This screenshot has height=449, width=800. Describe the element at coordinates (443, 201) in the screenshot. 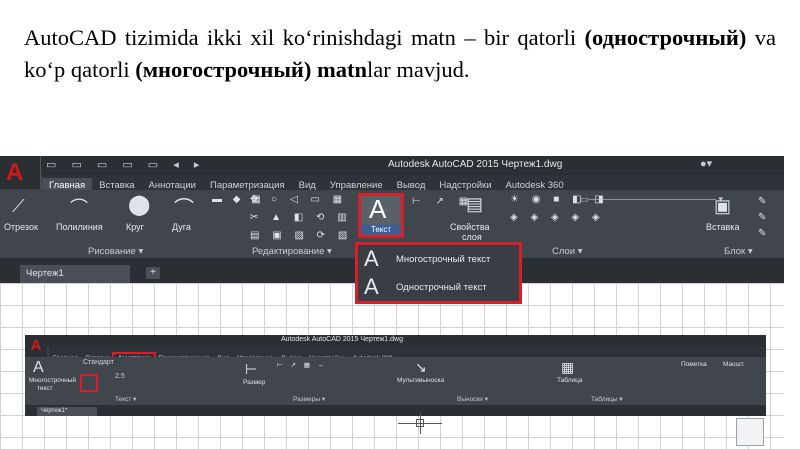

I see `dimension-tools-icon: ⊢ ↗ ▦` at that location.